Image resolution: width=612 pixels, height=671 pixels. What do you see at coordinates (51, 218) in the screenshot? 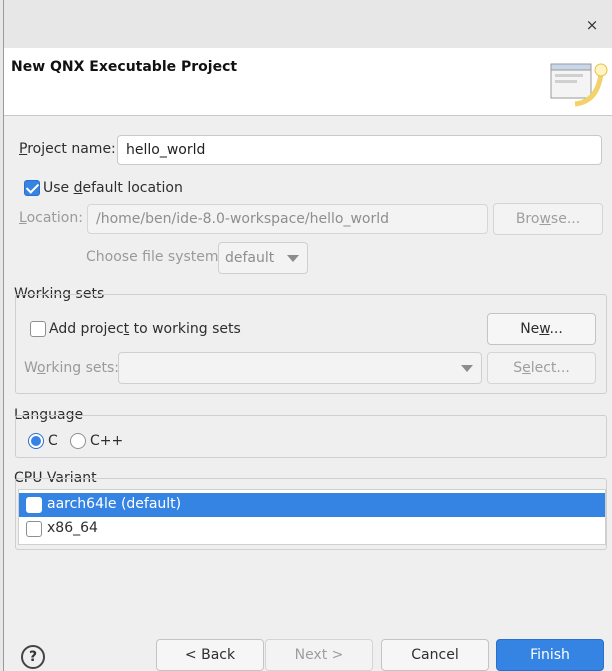
I see `location-label: Location:` at bounding box center [51, 218].